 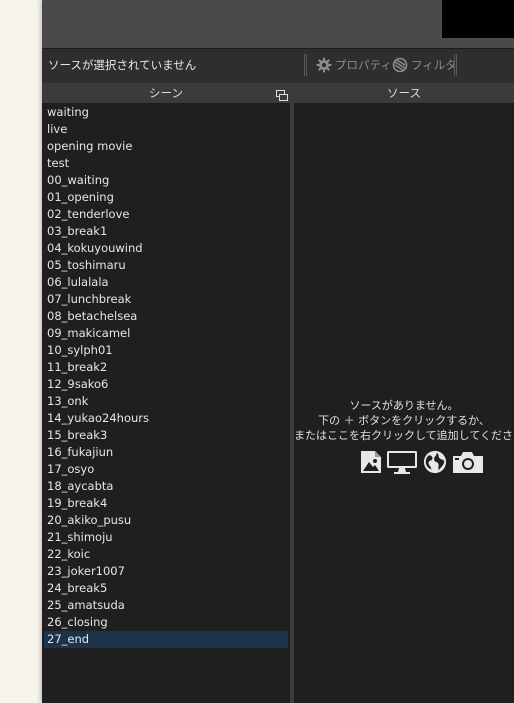 I want to click on scene-item: 14_yukao24hours, so click(x=166, y=418).